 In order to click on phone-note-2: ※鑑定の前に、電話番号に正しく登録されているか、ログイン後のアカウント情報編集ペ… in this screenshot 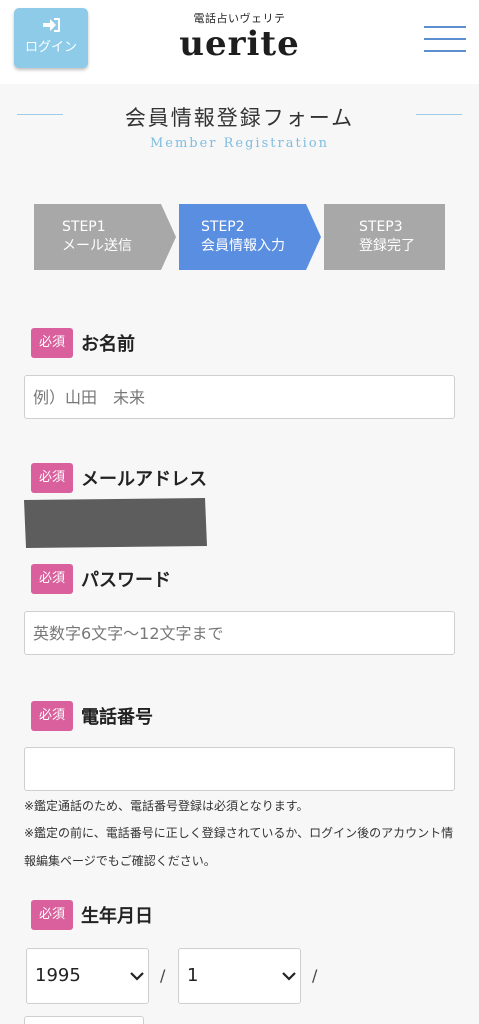, I will do `click(239, 847)`.